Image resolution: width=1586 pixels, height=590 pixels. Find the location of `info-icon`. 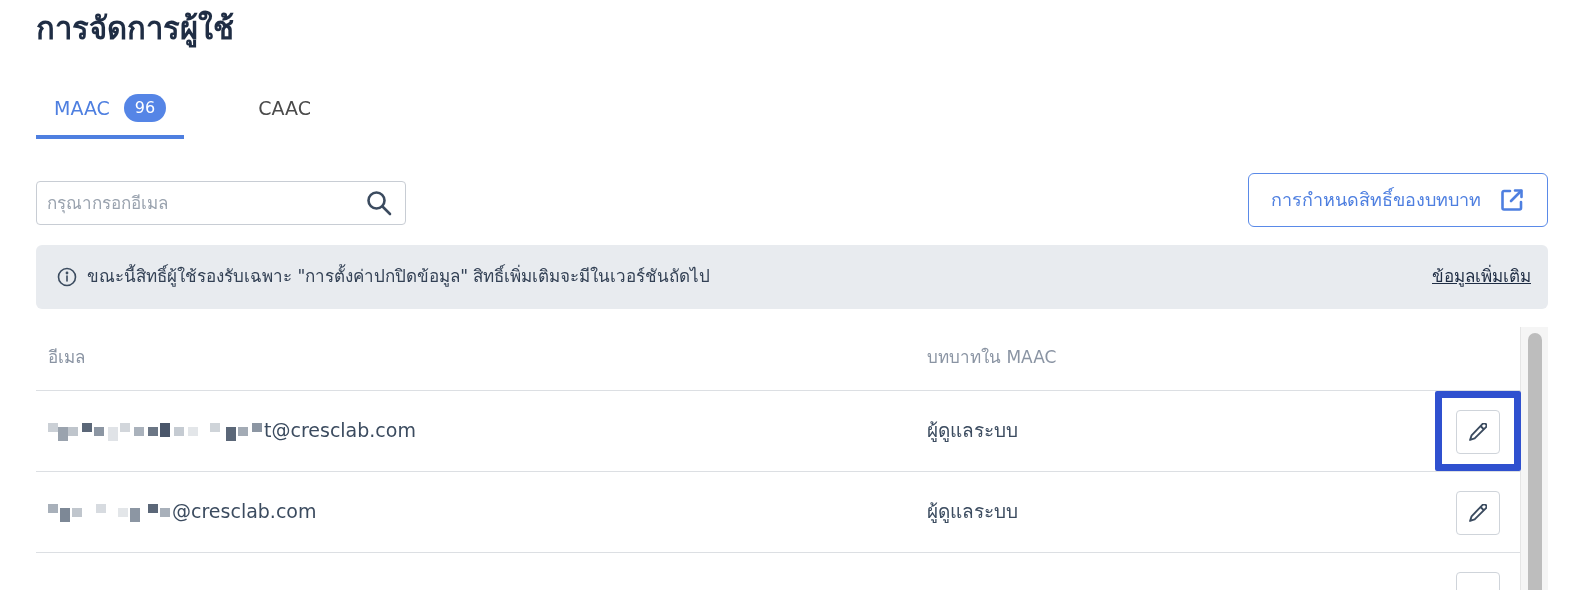

info-icon is located at coordinates (67, 276).